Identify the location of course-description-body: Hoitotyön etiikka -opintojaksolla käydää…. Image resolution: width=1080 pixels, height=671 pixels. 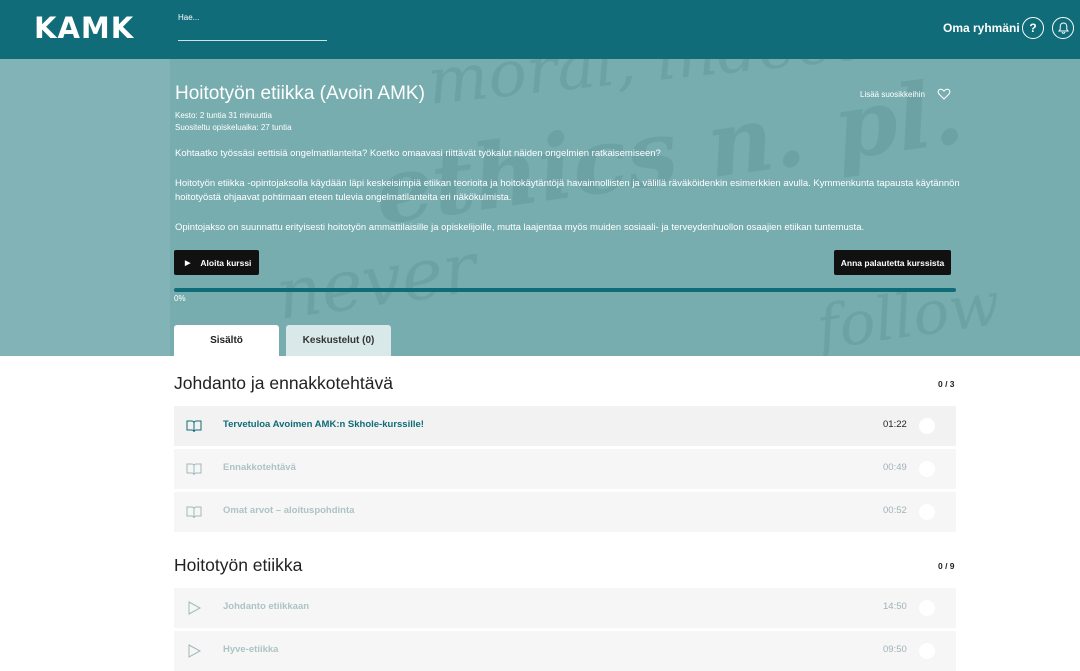
(567, 190).